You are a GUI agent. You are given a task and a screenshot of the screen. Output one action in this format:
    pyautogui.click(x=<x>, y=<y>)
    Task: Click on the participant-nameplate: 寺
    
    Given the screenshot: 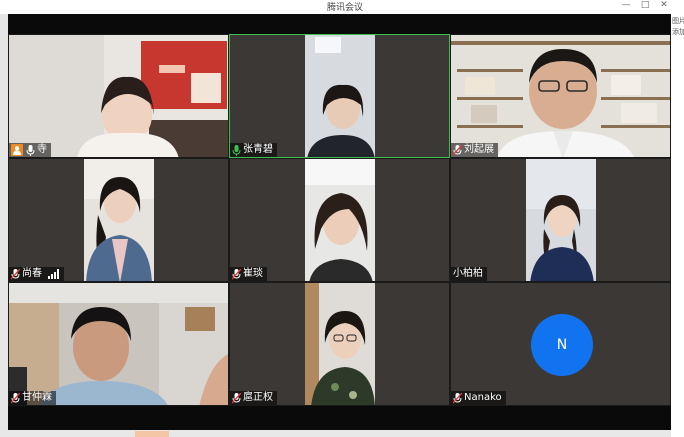 What is the action you would take?
    pyautogui.click(x=30, y=150)
    